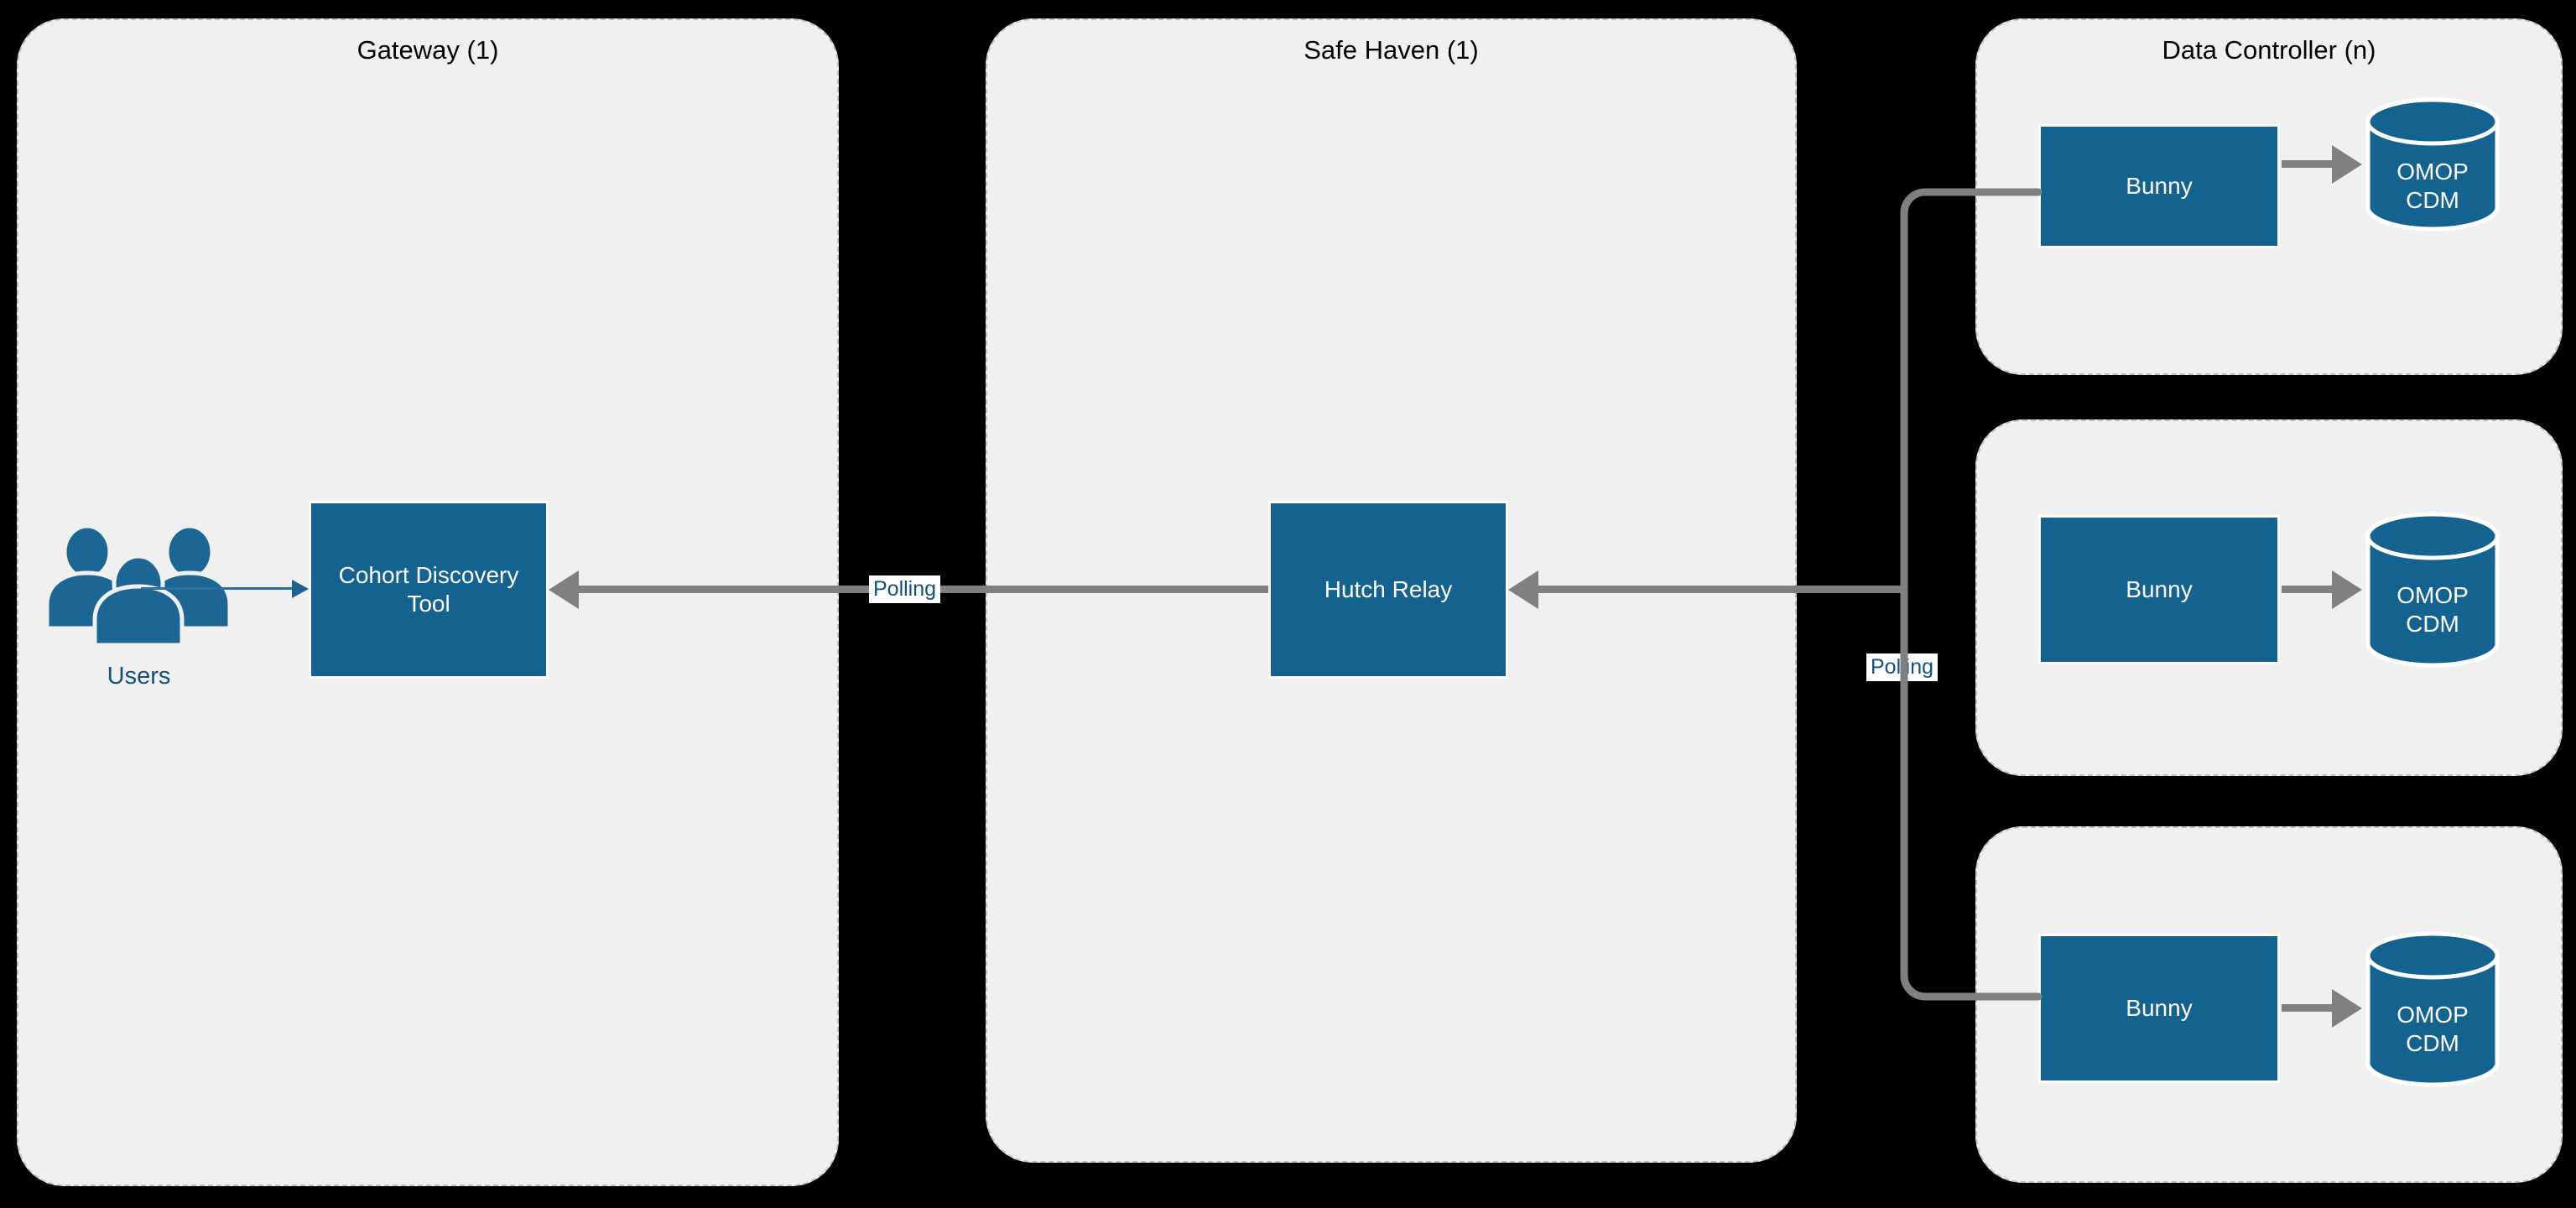 This screenshot has width=2576, height=1208. I want to click on edge-relay-to-cdt-arrowhead, so click(564, 590).